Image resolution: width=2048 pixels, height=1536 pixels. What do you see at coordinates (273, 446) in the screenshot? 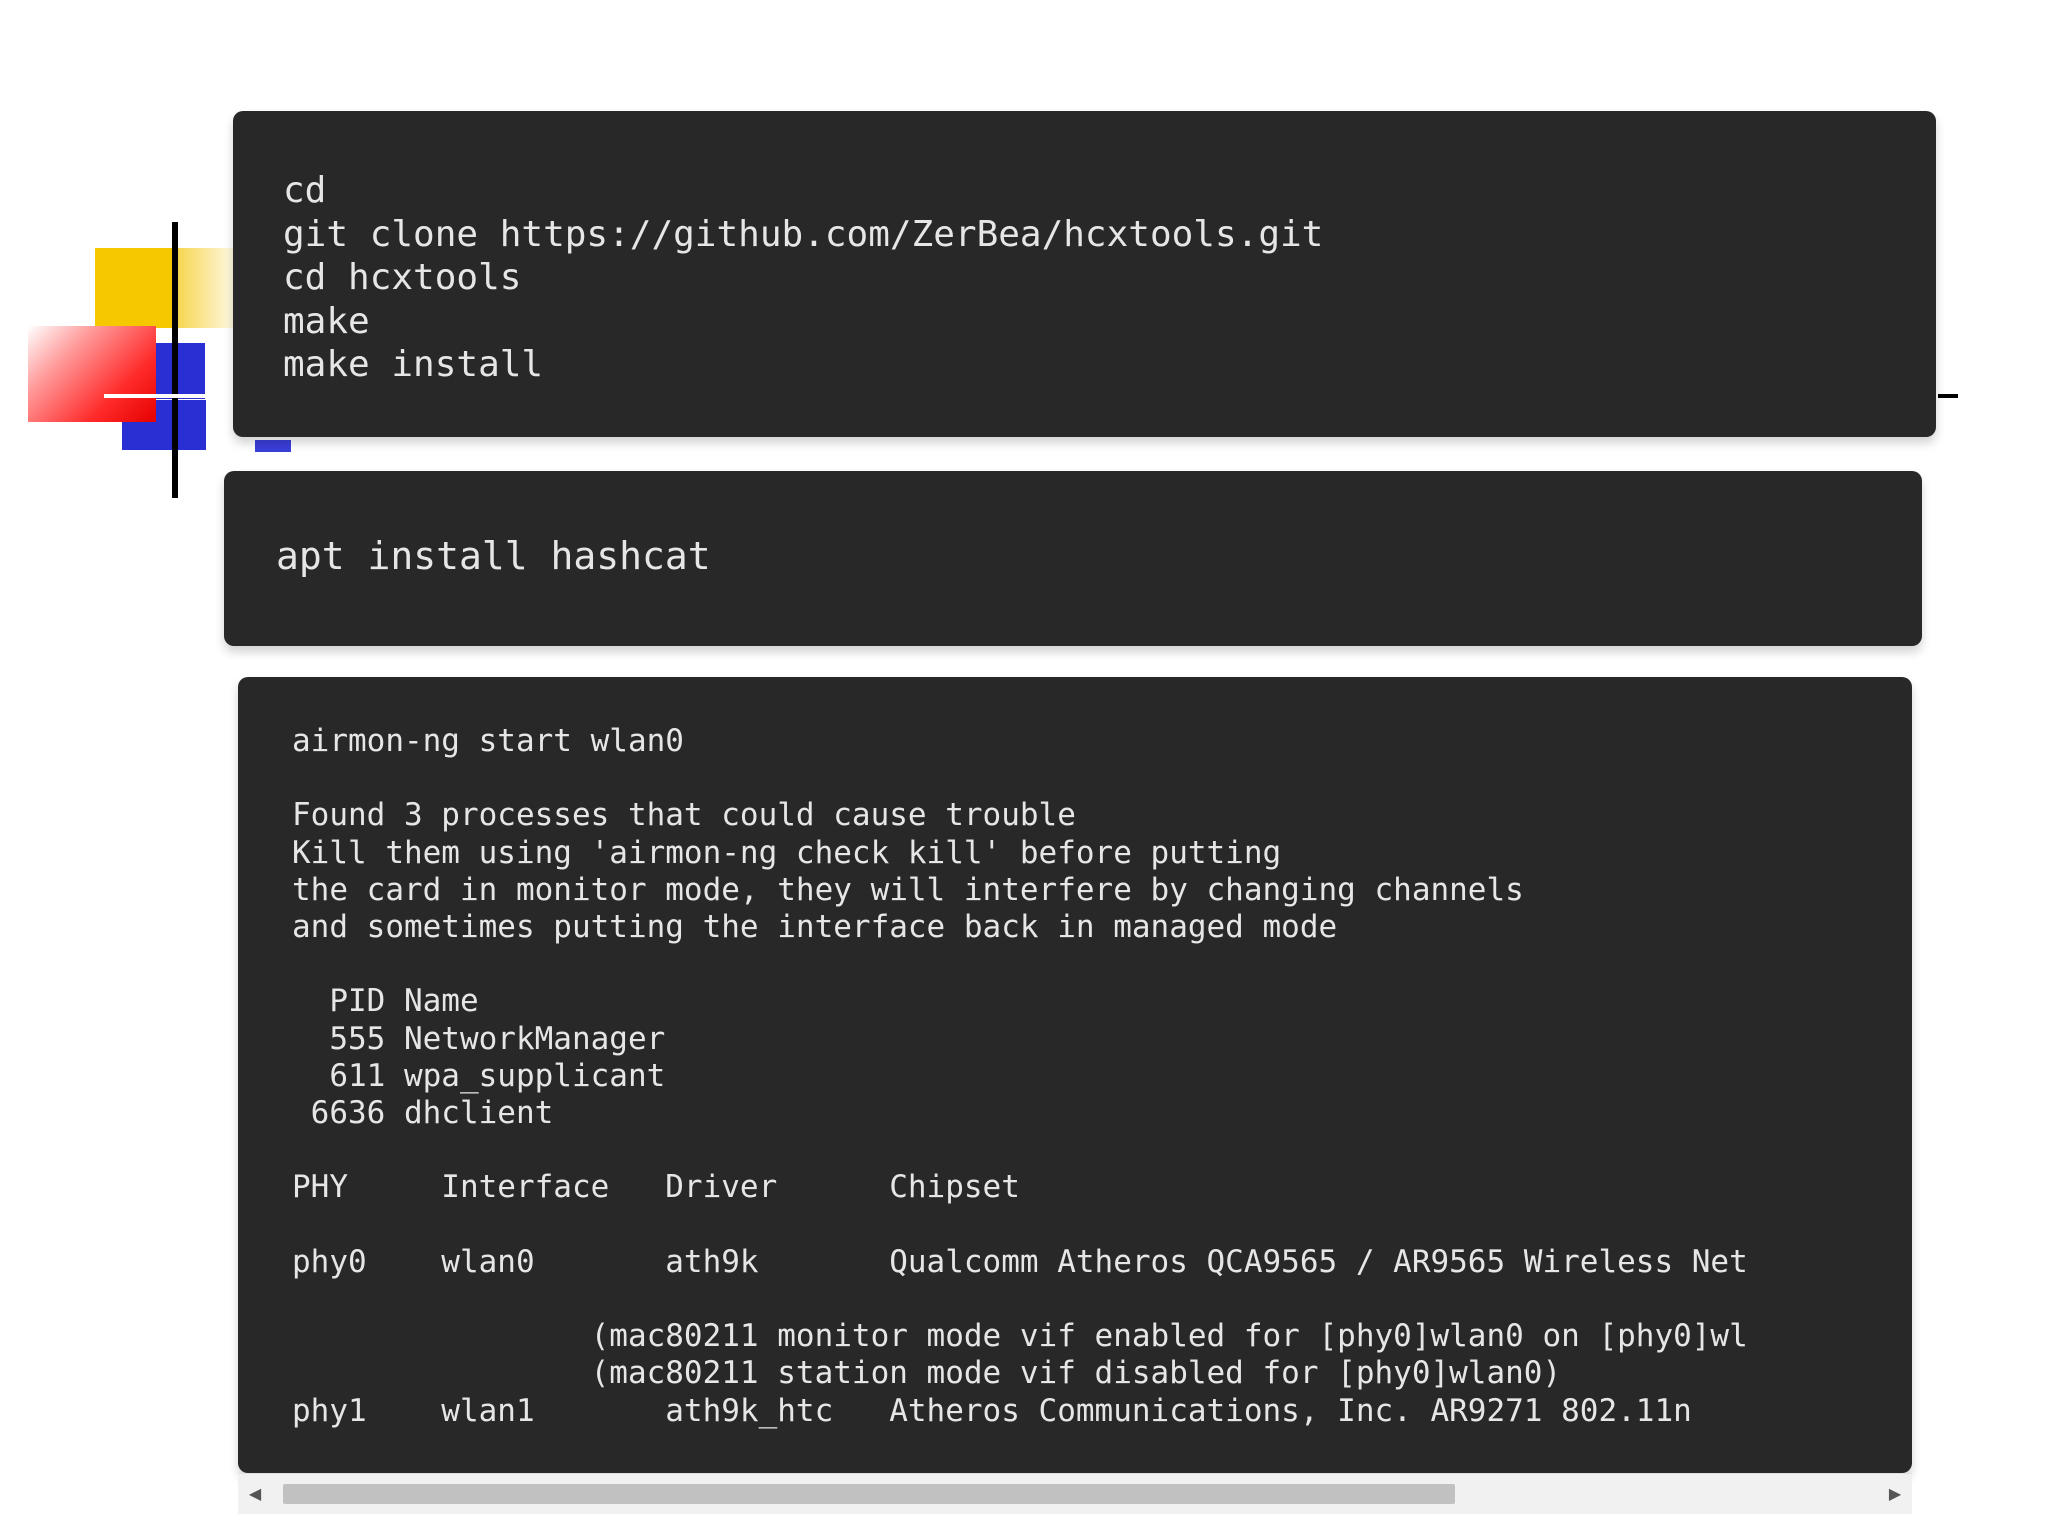
I see `decorative-blue-tab` at bounding box center [273, 446].